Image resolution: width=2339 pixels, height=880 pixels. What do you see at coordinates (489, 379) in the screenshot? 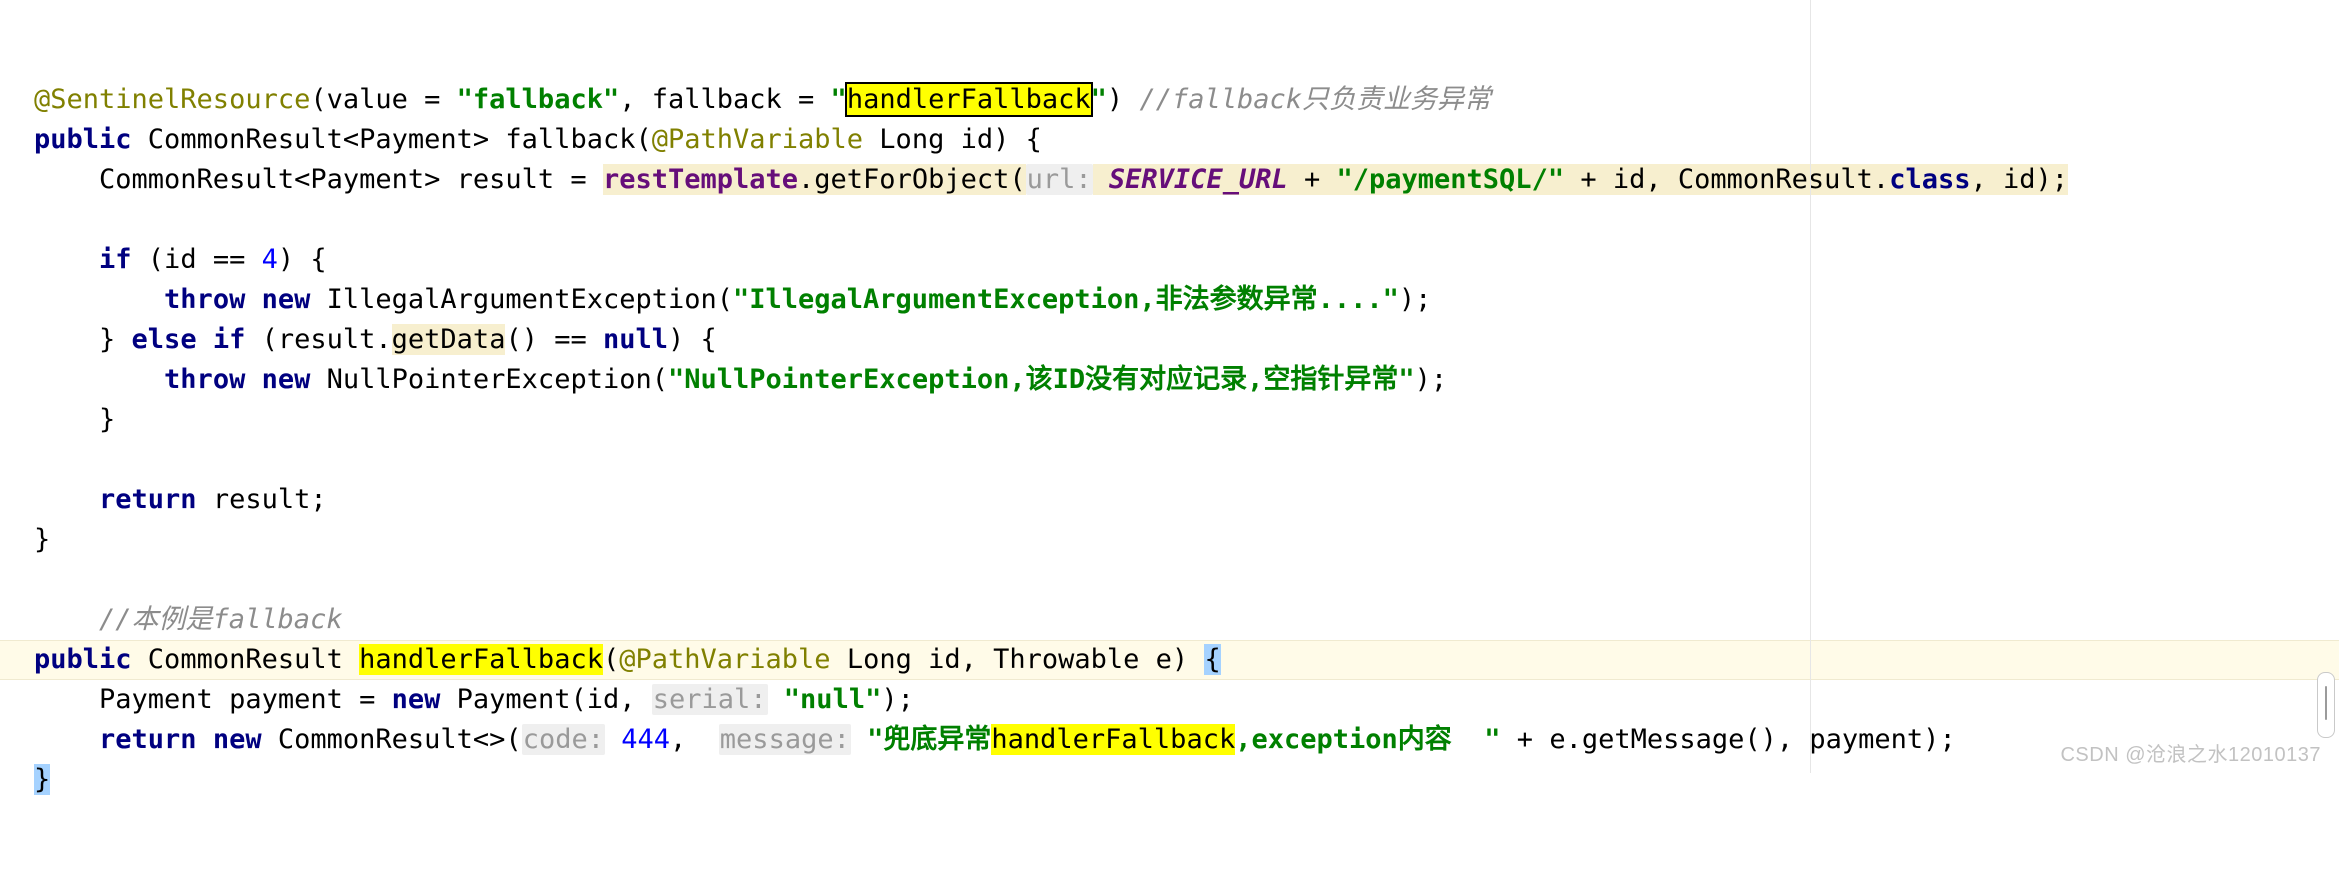
I see `line-throw-nullpointer-token-2: NullPointerException(` at bounding box center [489, 379].